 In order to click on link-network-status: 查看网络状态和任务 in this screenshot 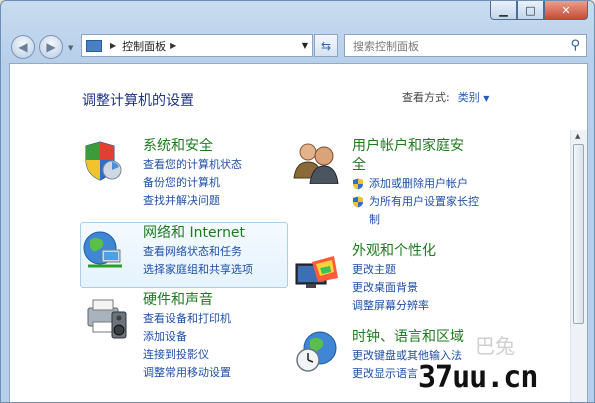, I will do `click(198, 252)`.